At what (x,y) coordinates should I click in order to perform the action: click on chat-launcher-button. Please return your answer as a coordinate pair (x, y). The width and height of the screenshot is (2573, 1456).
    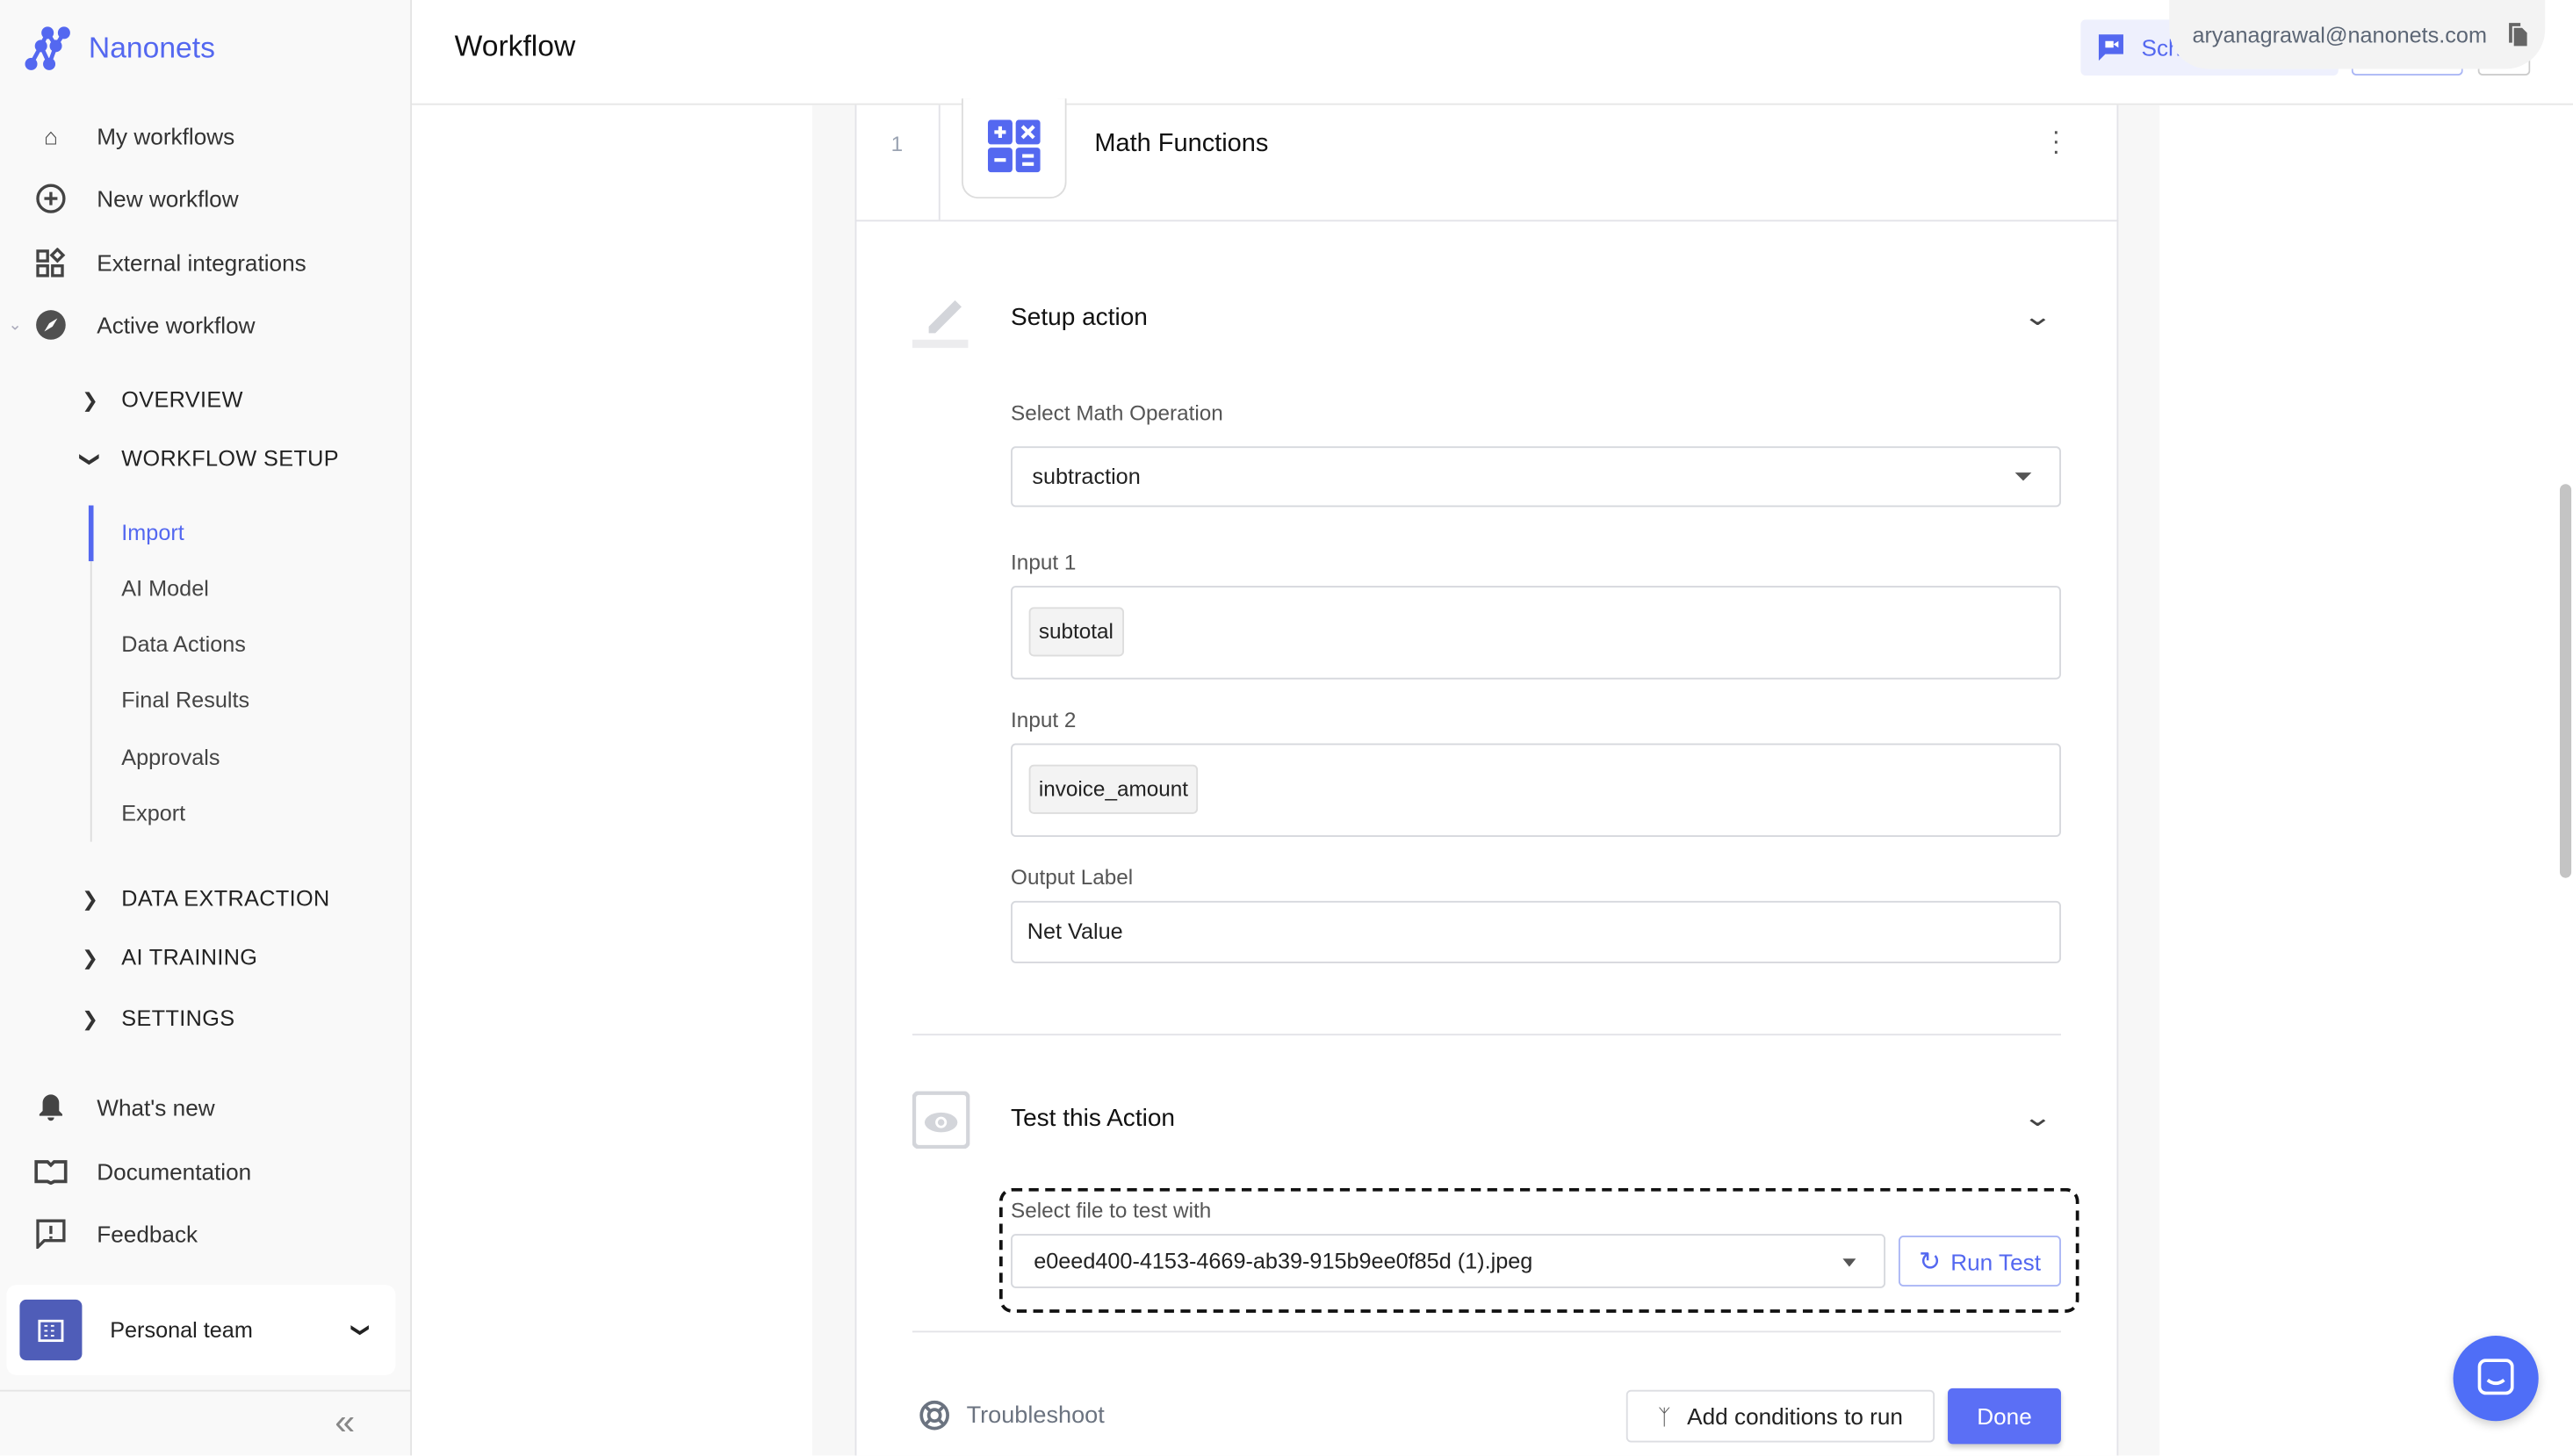
    Looking at the image, I should click on (2496, 1379).